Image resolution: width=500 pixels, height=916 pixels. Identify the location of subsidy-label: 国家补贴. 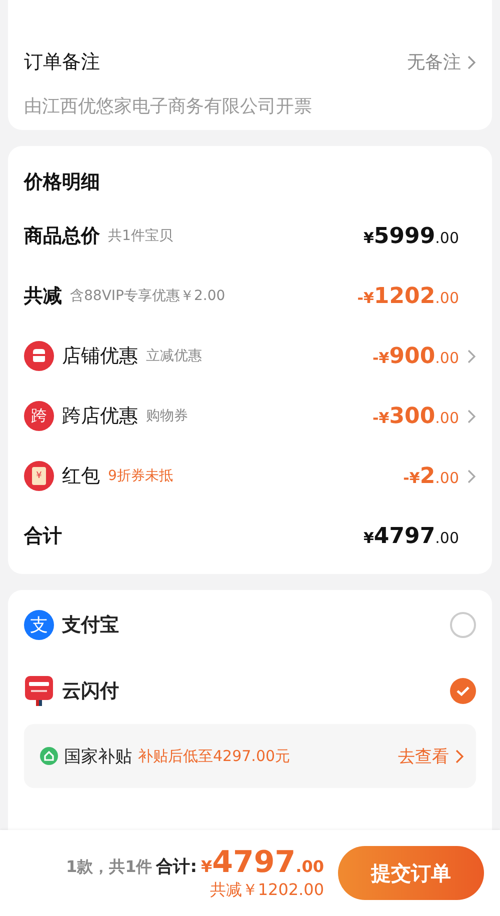
(98, 757).